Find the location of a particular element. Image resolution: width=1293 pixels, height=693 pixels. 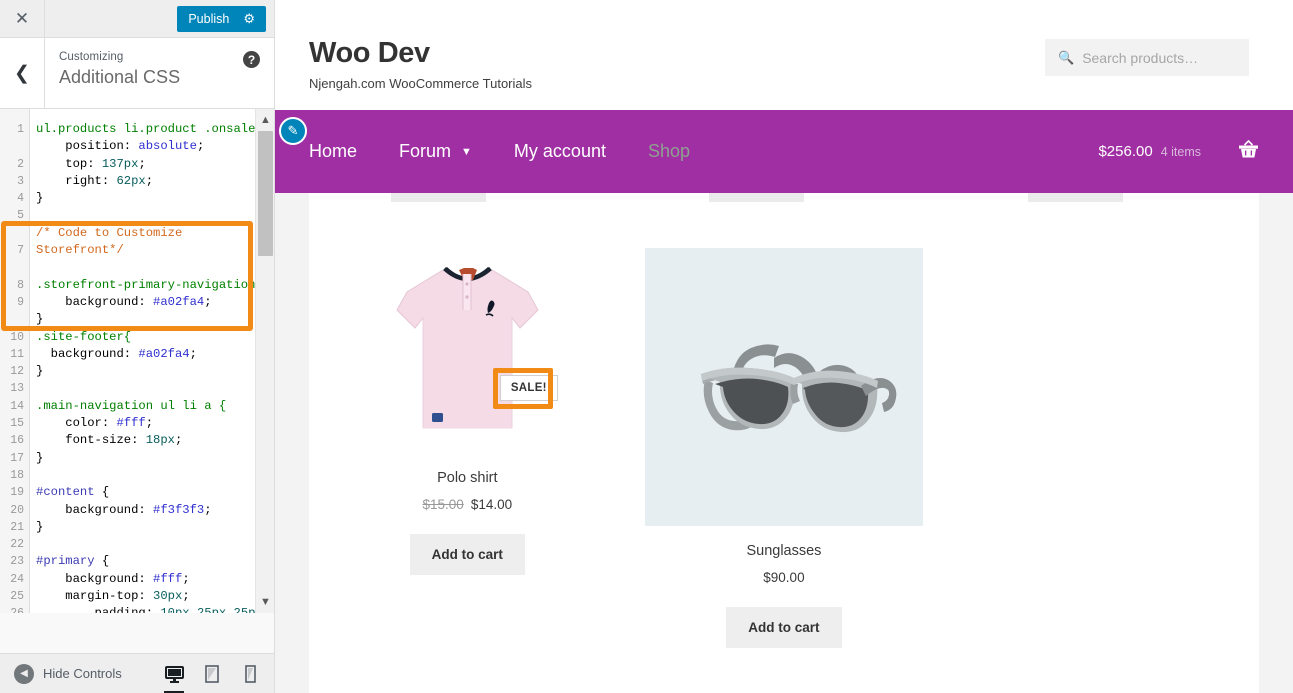

code-line: background: #f3f3f3; is located at coordinates (138, 509).